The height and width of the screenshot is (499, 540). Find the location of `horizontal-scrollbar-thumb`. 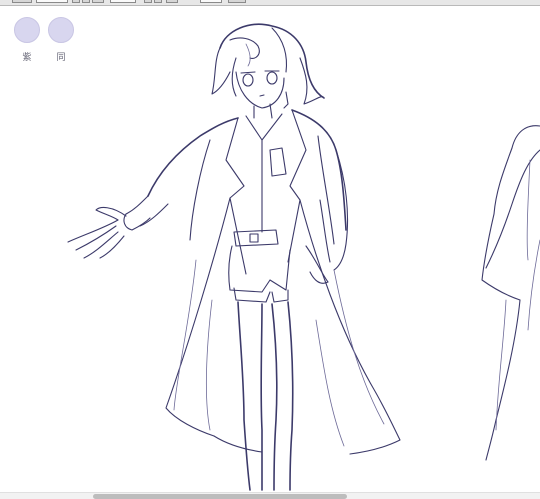

horizontal-scrollbar-thumb is located at coordinates (220, 496).